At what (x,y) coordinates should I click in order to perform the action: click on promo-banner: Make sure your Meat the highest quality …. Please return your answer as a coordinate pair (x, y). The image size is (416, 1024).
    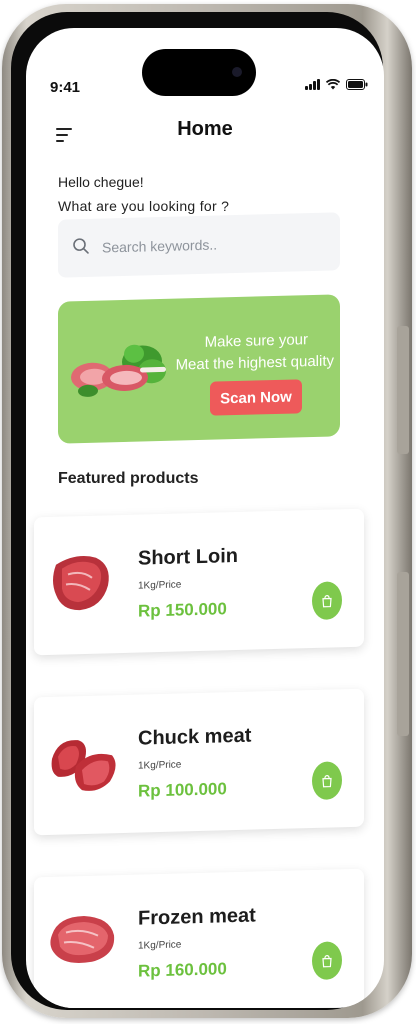
    Looking at the image, I should click on (199, 369).